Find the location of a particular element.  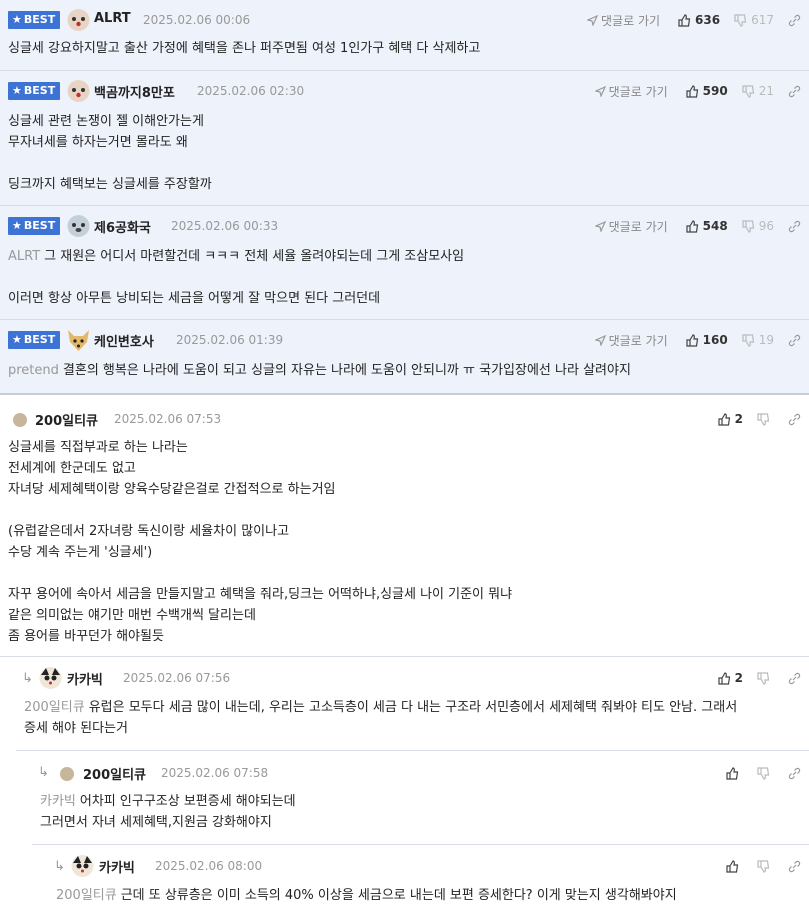

downvote-button: 21 is located at coordinates (758, 91).